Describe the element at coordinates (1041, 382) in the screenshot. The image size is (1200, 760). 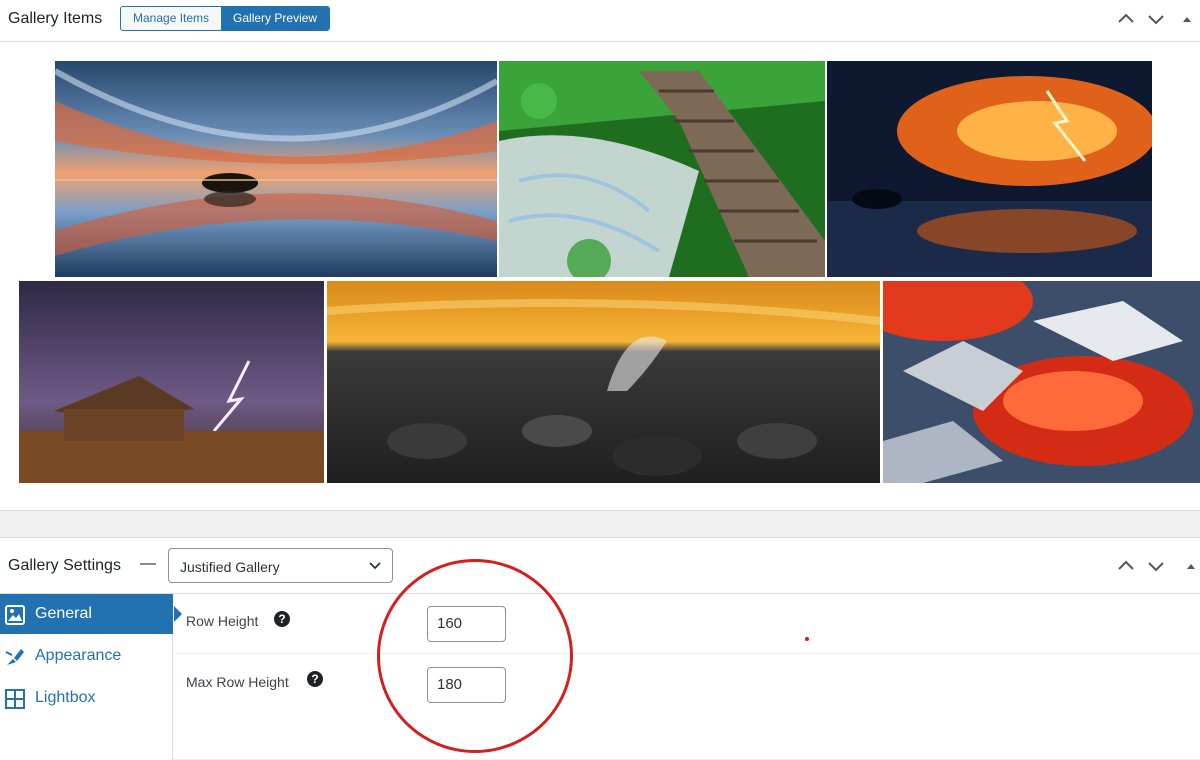
I see `gallery-image-embers` at that location.